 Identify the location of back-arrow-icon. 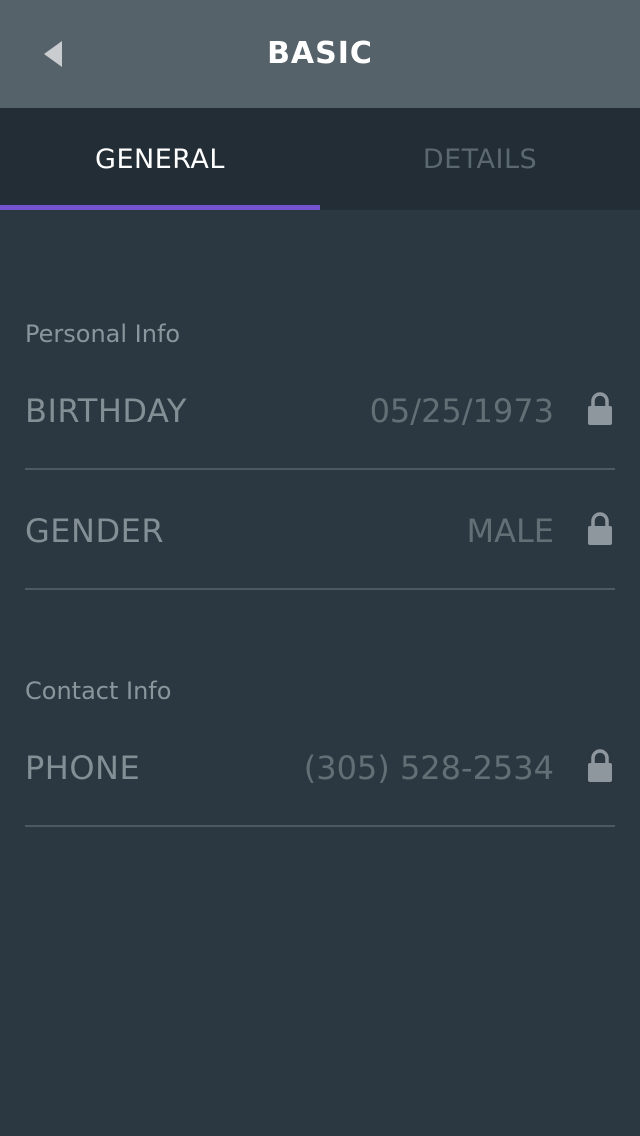
(53, 54).